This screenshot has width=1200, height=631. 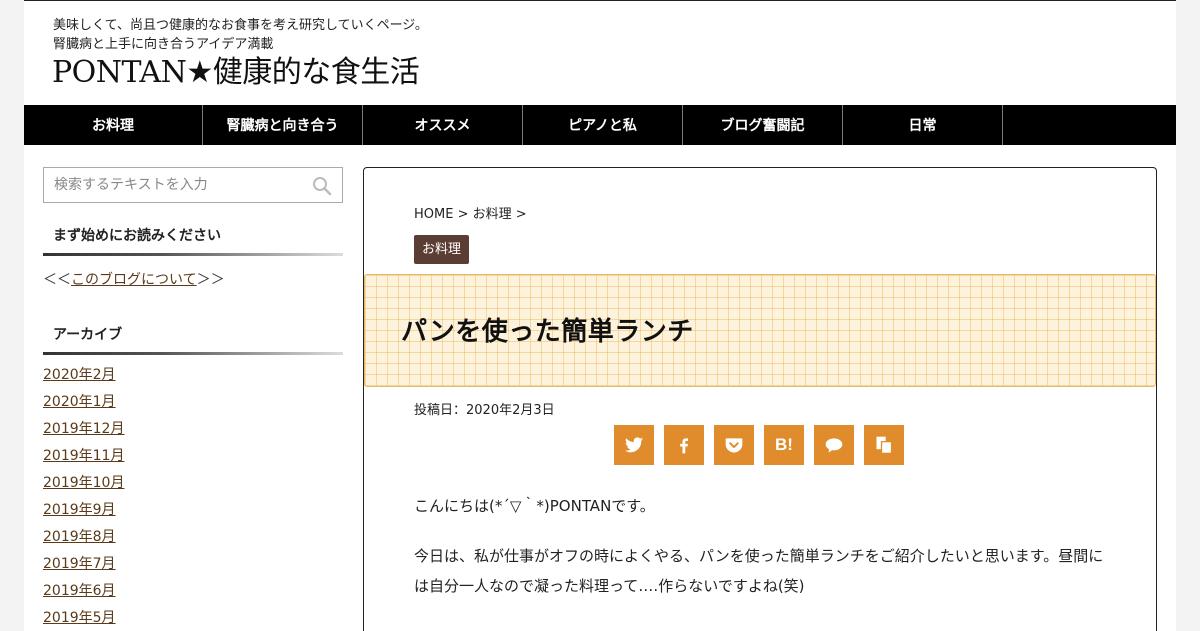 I want to click on nav-item-recommend: オススメ, so click(x=443, y=125).